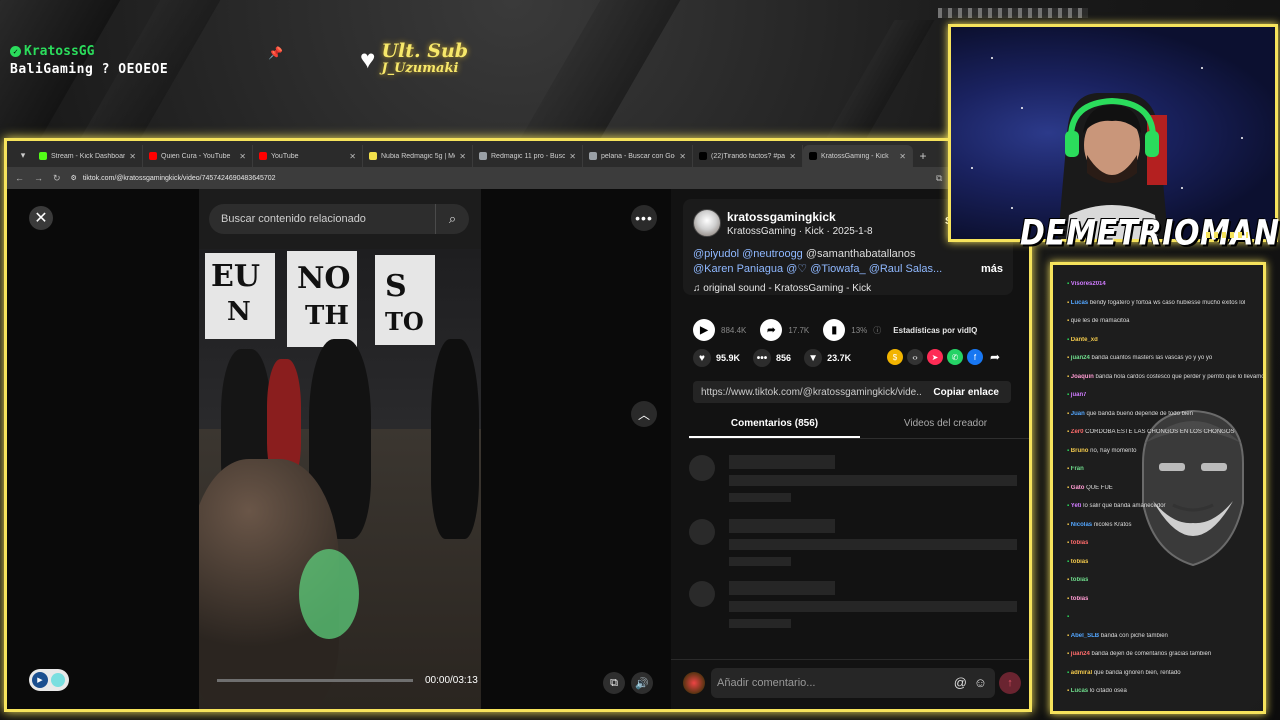 This screenshot has height=720, width=1280. What do you see at coordinates (704, 330) in the screenshot?
I see `play-icon: ▶` at bounding box center [704, 330].